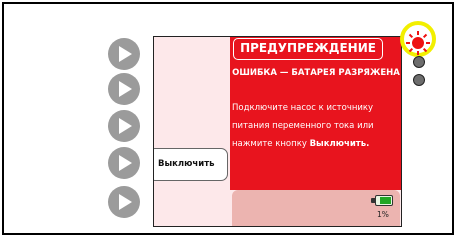 Image resolution: width=458 pixels, height=240 pixels. I want to click on alarm-led-red, so click(418, 43).